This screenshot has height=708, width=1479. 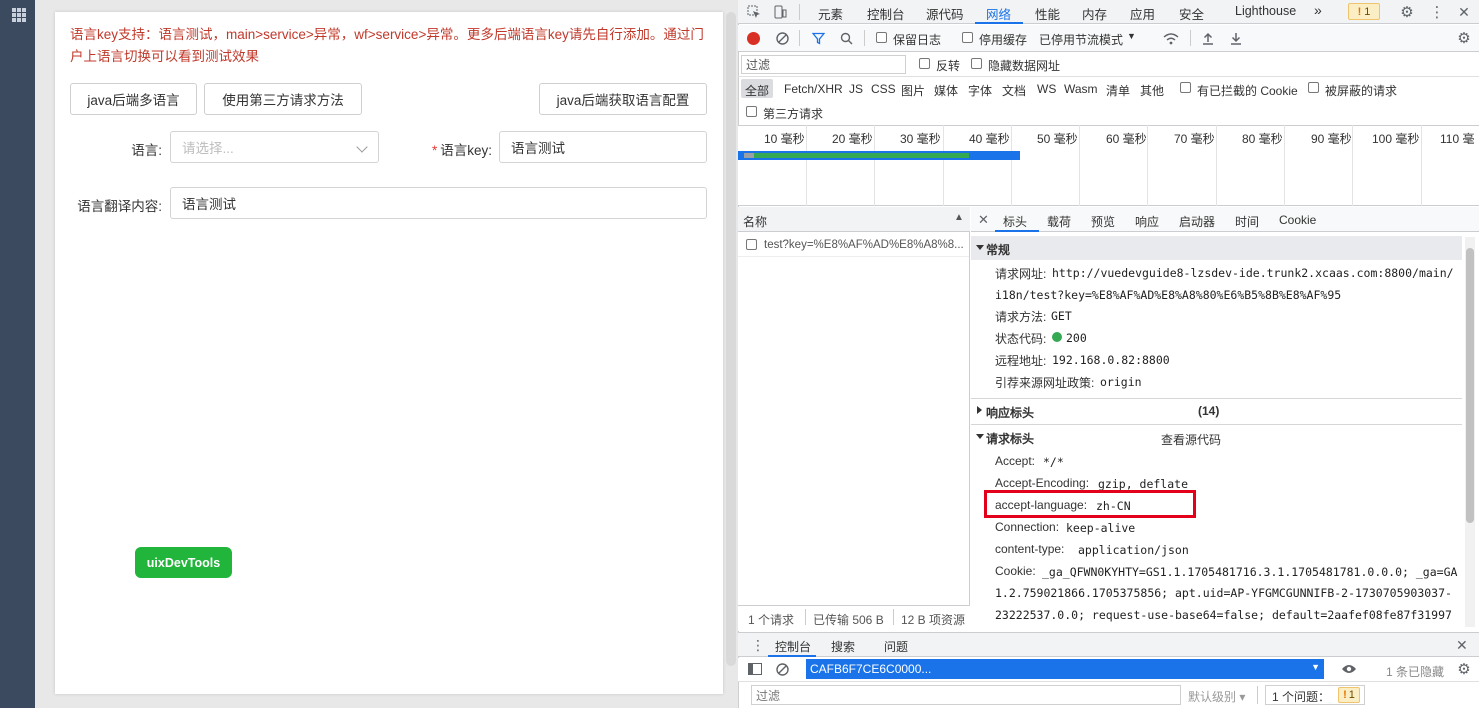 What do you see at coordinates (881, 37) in the screenshot?
I see `preserve-log-checkbox` at bounding box center [881, 37].